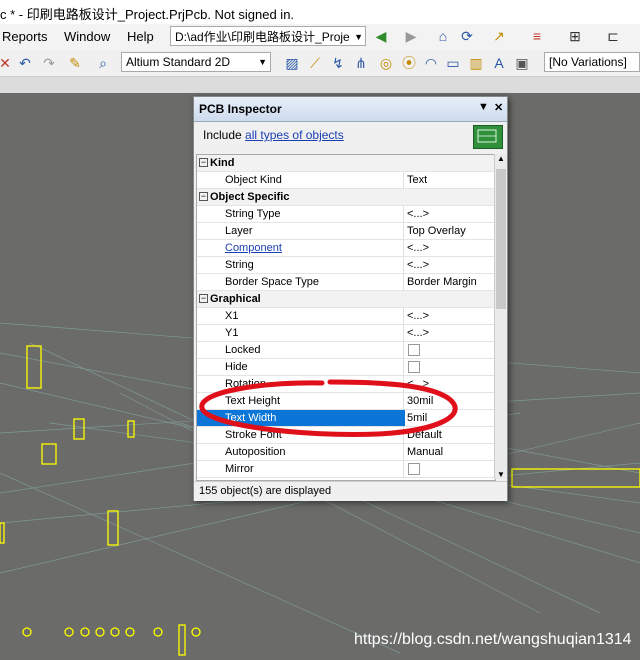 This screenshot has height=660, width=640. I want to click on annotation-overlay, so click(328, 408).